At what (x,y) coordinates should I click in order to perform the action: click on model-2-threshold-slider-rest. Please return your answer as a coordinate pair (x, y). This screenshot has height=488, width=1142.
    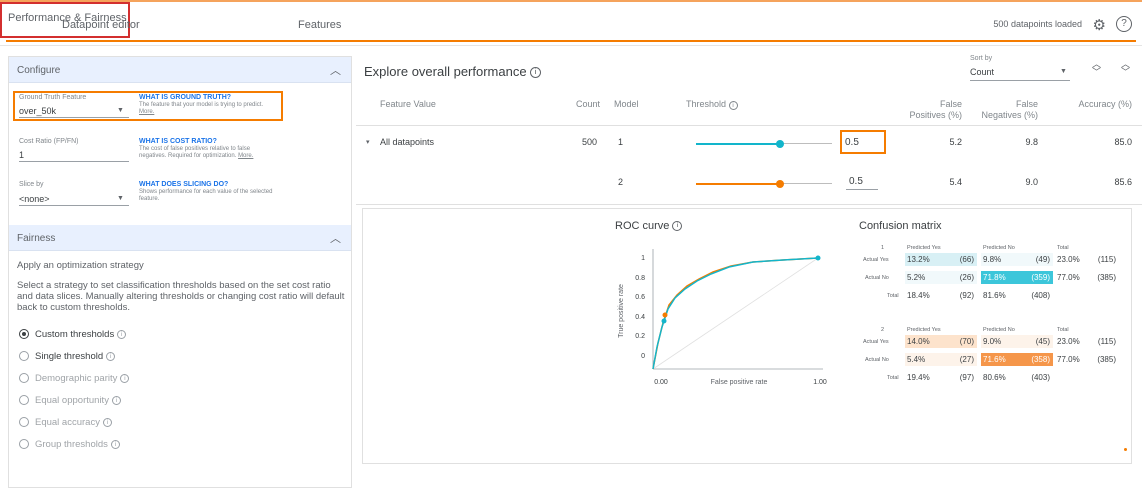
    Looking at the image, I should click on (806, 183).